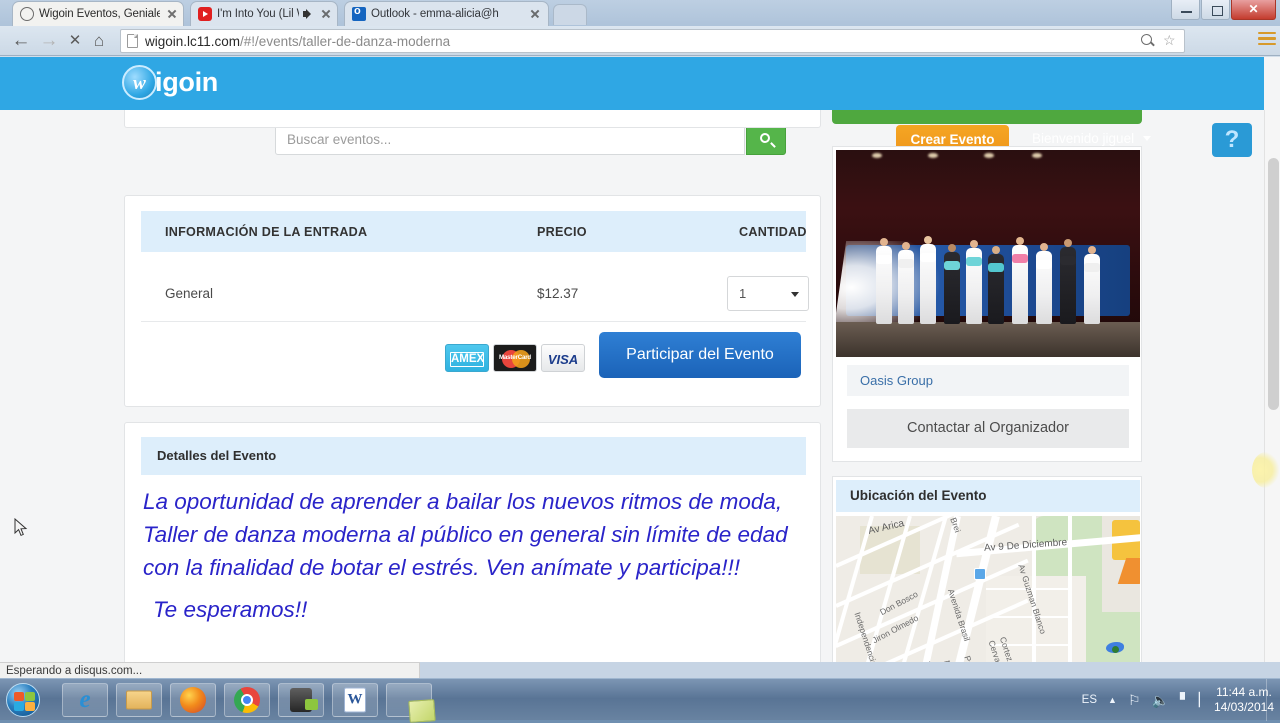 This screenshot has width=1280, height=723. Describe the element at coordinates (266, 231) in the screenshot. I see `column-header-info: INFORMACIÓN DE LA ENTRADA` at that location.